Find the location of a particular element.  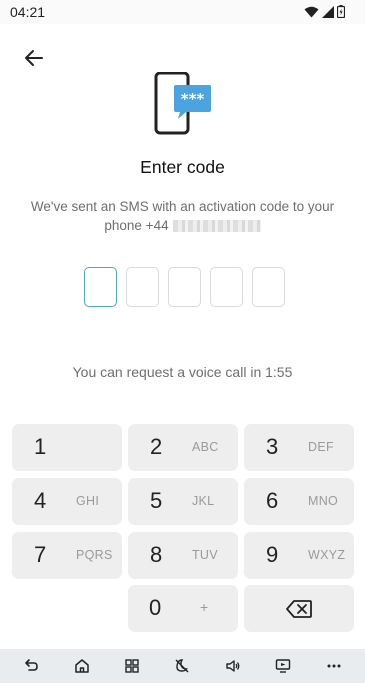

key-digit: 6 is located at coordinates (272, 500).